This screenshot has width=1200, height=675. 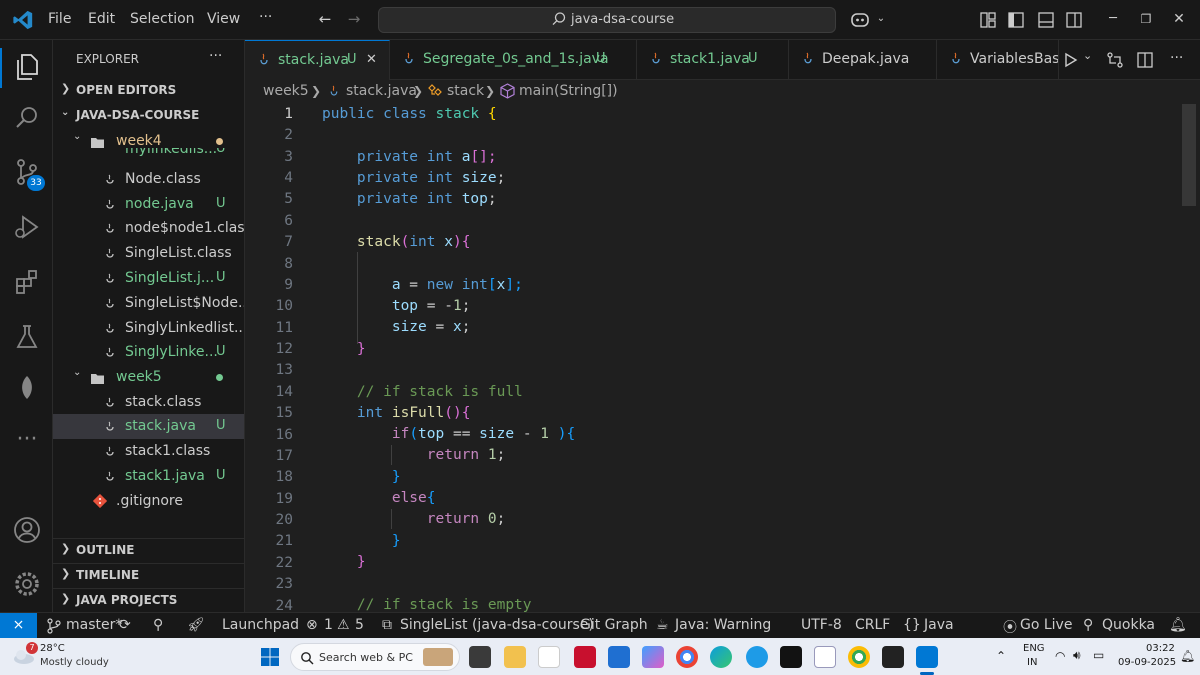 What do you see at coordinates (74, 662) in the screenshot?
I see `weather-desc: Mostly cloudy` at bounding box center [74, 662].